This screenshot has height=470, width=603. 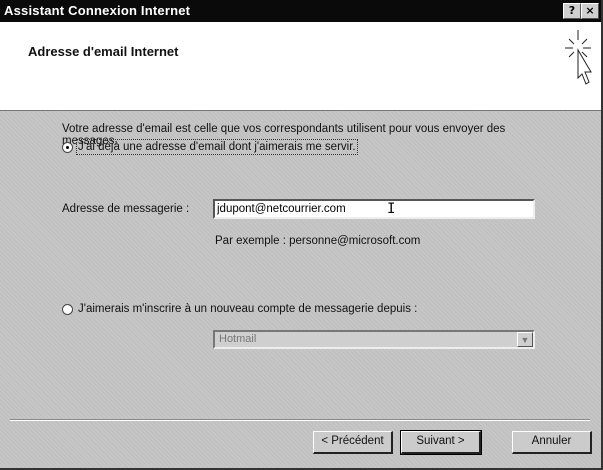 What do you see at coordinates (97, 10) in the screenshot?
I see `window-title: Assistant Connexion Internet` at bounding box center [97, 10].